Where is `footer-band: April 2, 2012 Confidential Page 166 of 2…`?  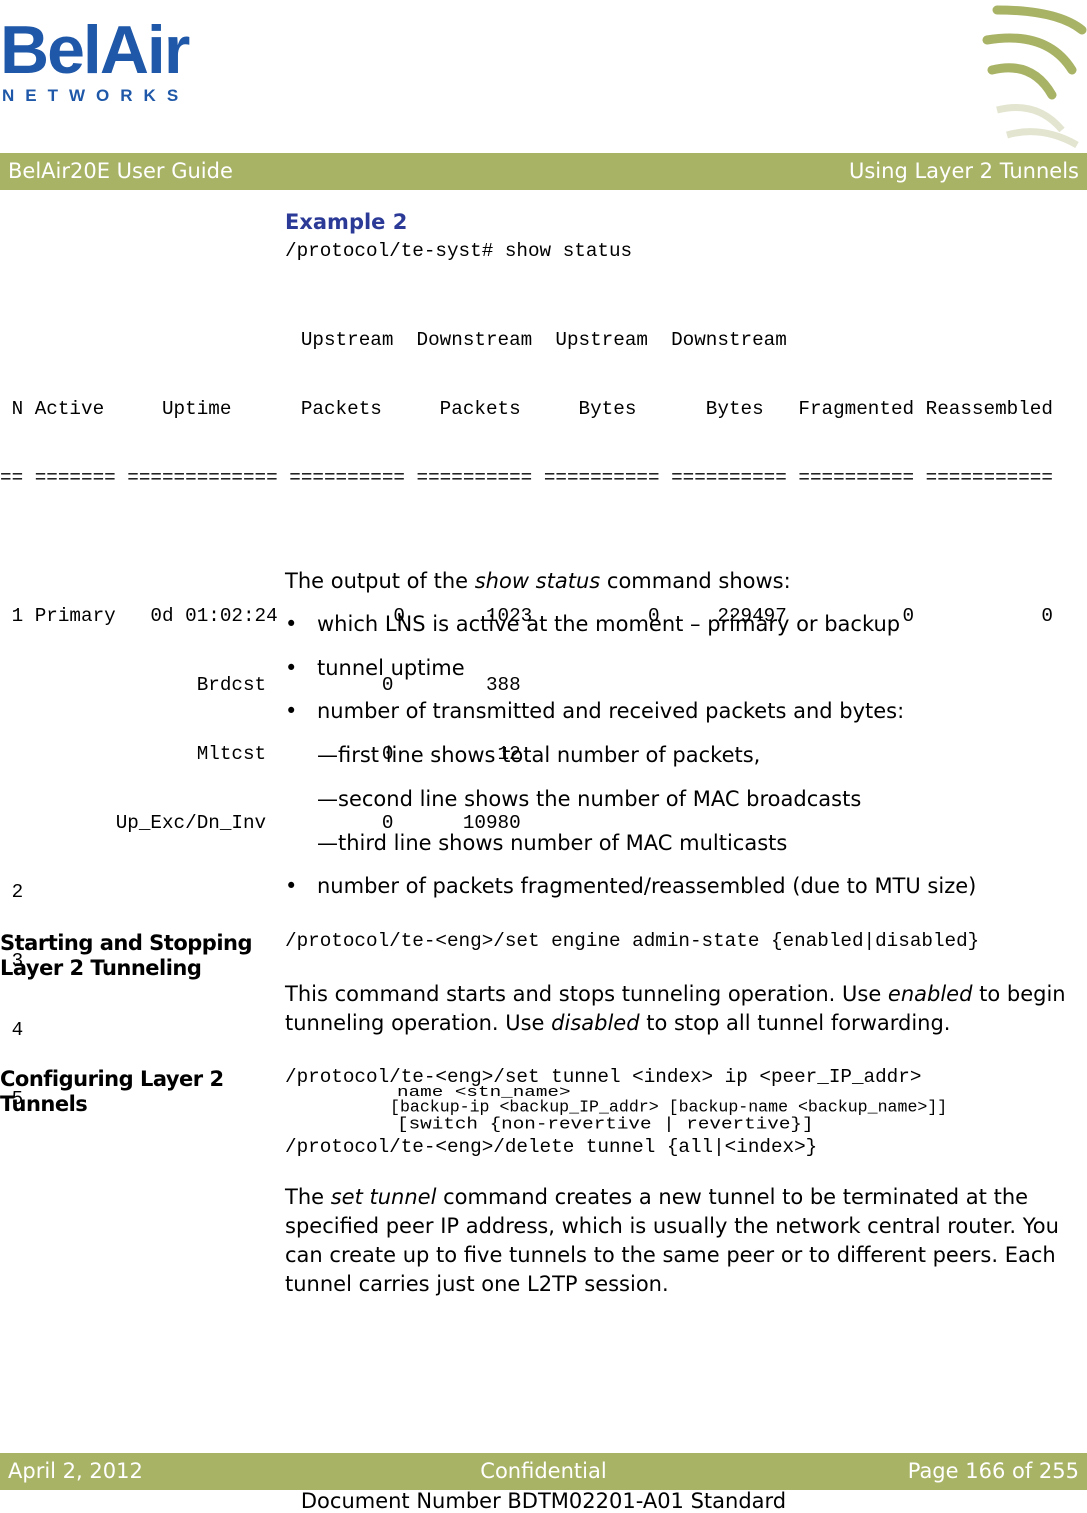 footer-band: April 2, 2012 Confidential Page 166 of 2… is located at coordinates (543, 1471).